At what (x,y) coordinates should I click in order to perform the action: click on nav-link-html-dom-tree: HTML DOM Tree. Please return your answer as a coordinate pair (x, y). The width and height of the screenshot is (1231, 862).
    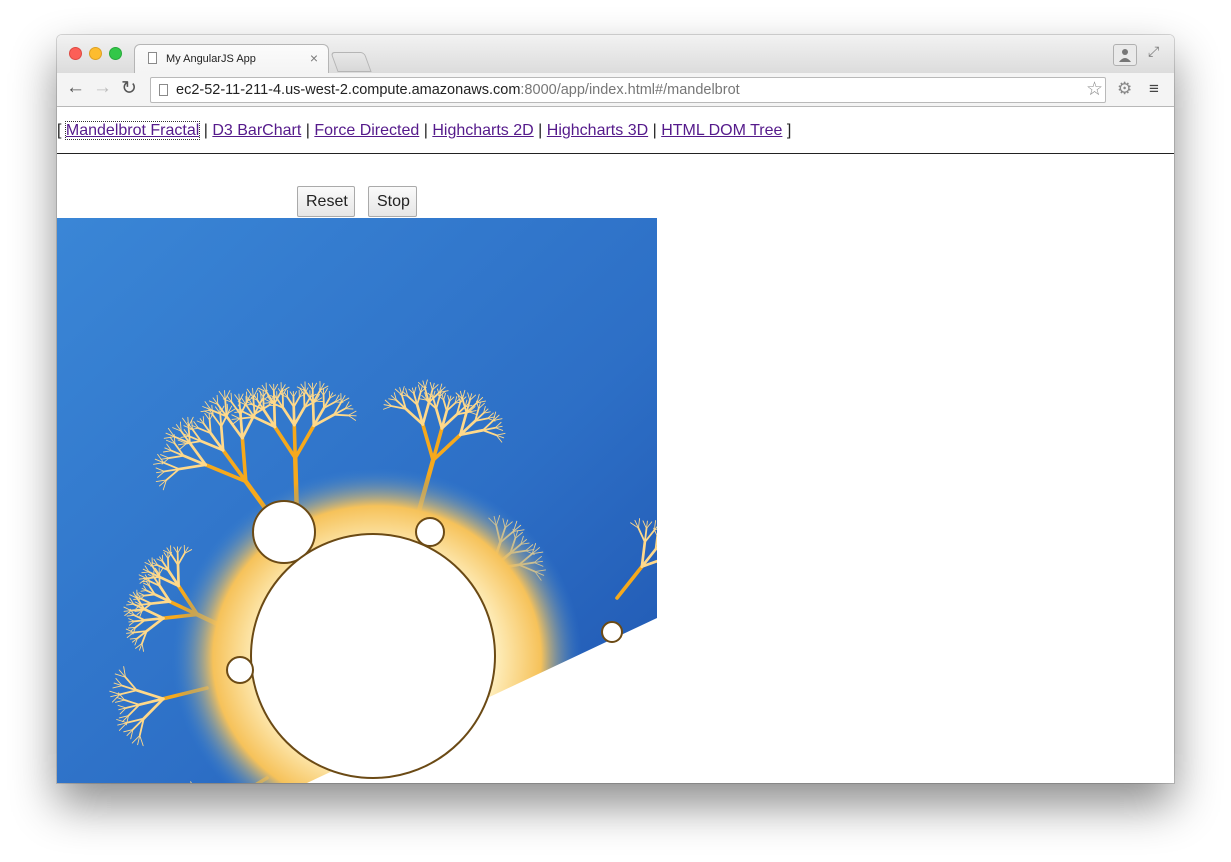
    Looking at the image, I should click on (721, 130).